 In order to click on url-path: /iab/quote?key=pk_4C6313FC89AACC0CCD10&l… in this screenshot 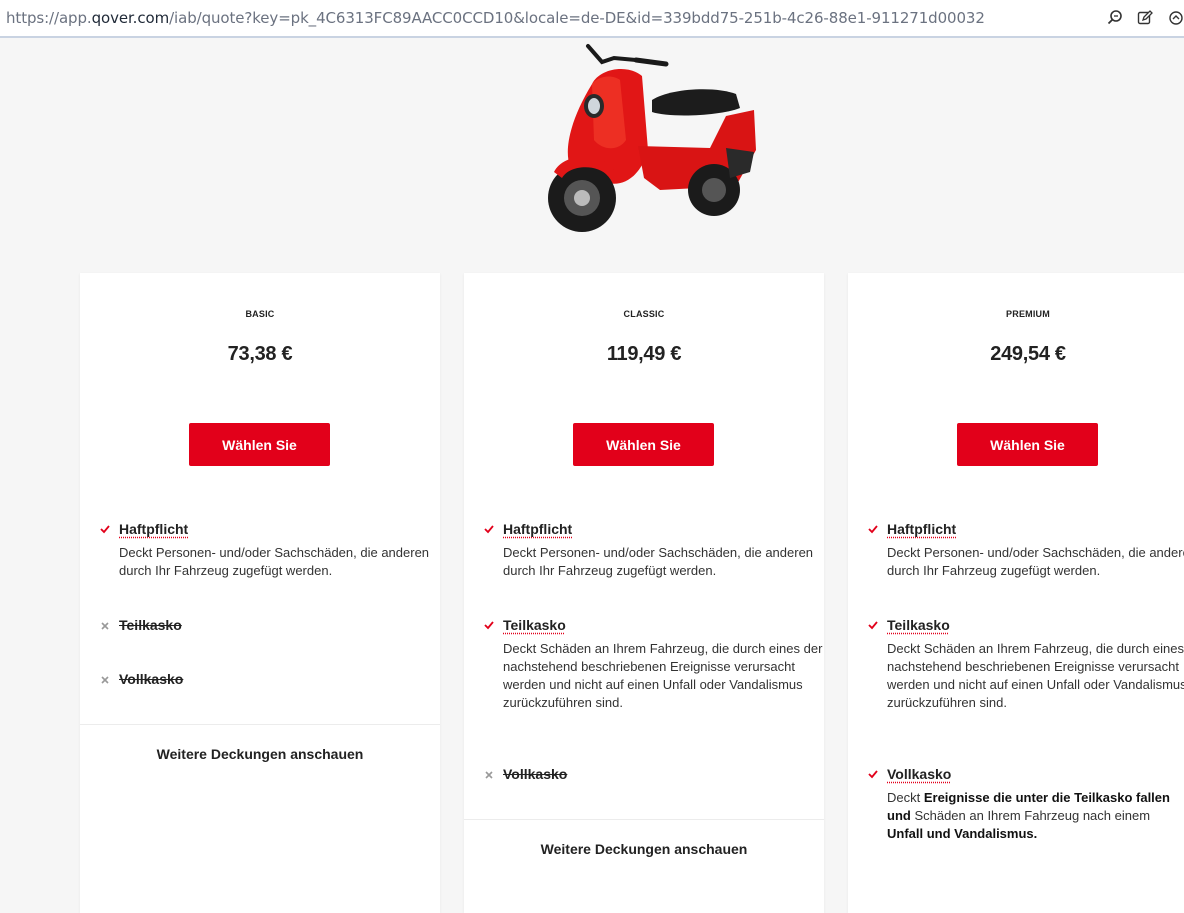, I will do `click(577, 18)`.